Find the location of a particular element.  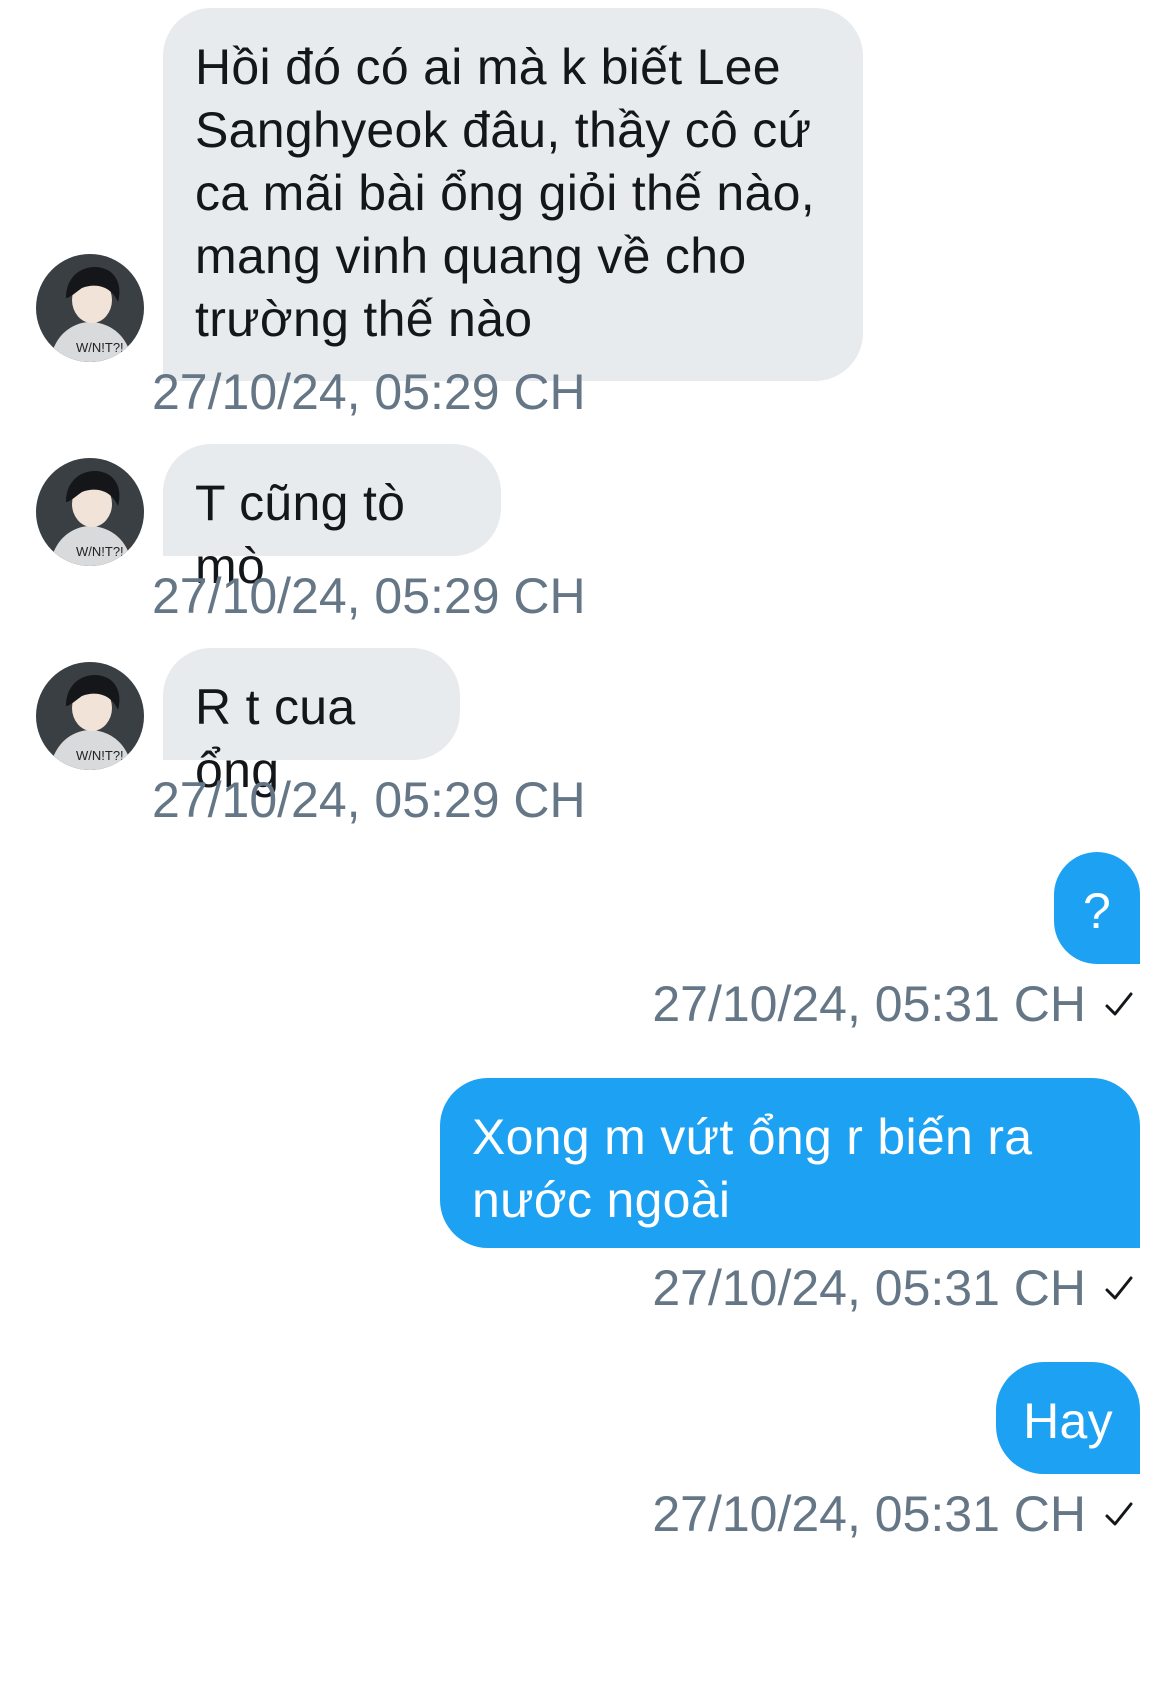

outgoing-message-bubble: Hay is located at coordinates (1068, 1418).